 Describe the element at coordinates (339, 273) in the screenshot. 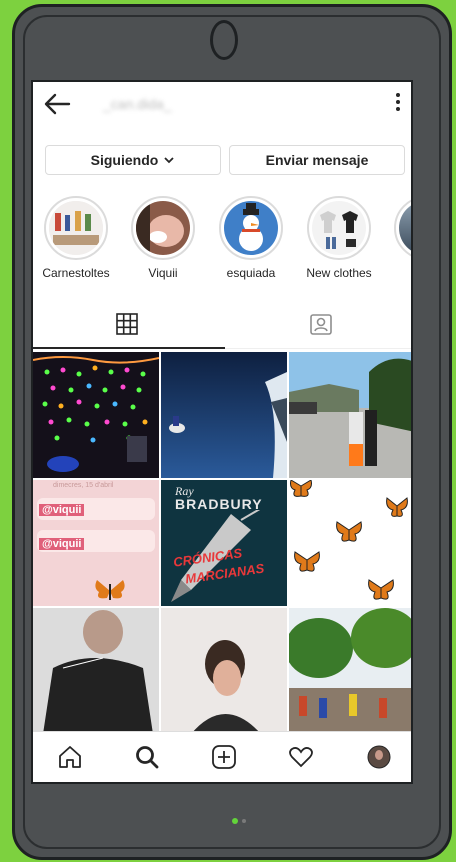

I see `story-label: New clothes` at that location.